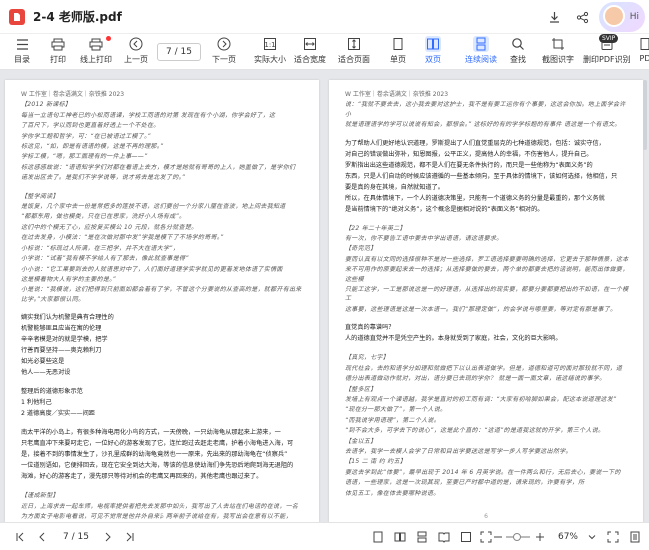  I want to click on page-number-input: 7 / 15, so click(179, 52).